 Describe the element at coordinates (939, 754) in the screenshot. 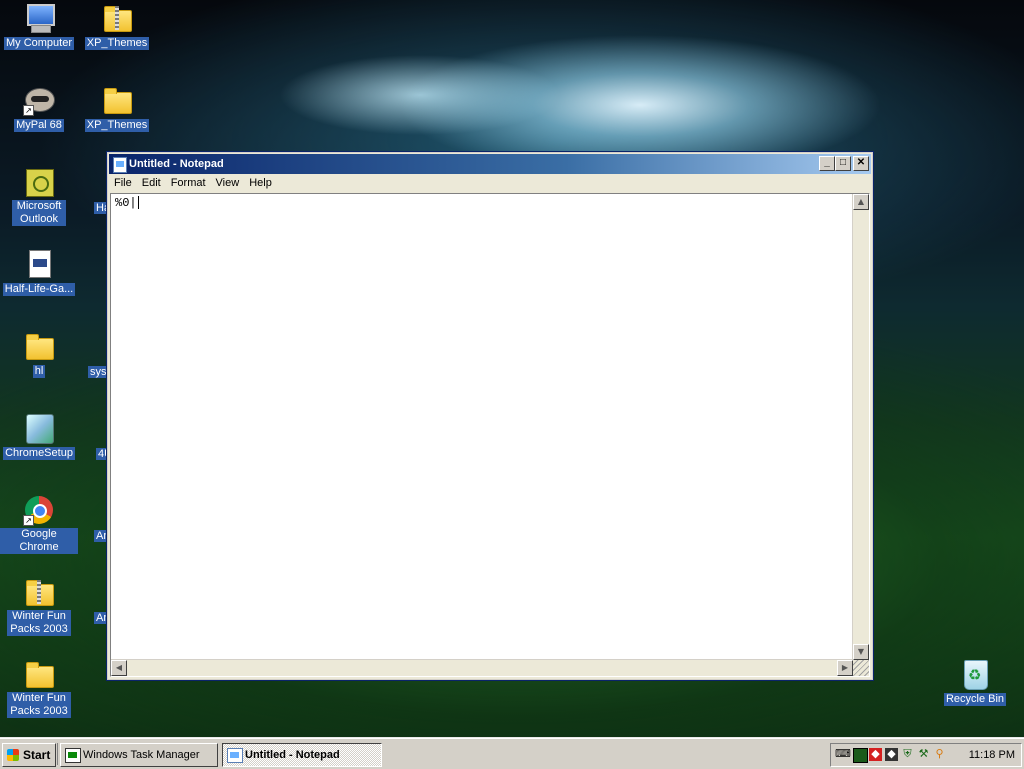

I see `search-icon: ⚲` at that location.